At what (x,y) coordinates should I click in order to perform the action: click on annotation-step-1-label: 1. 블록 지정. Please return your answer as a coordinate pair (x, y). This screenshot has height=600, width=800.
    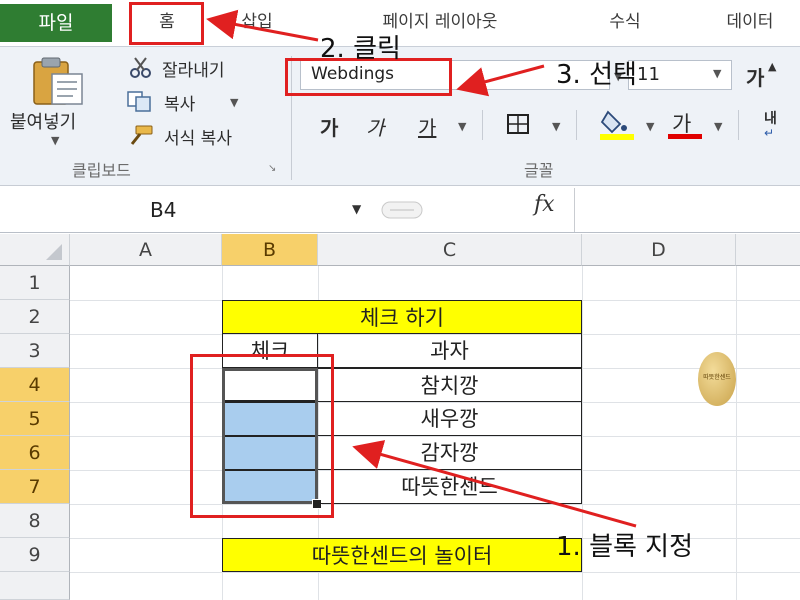
    Looking at the image, I should click on (625, 547).